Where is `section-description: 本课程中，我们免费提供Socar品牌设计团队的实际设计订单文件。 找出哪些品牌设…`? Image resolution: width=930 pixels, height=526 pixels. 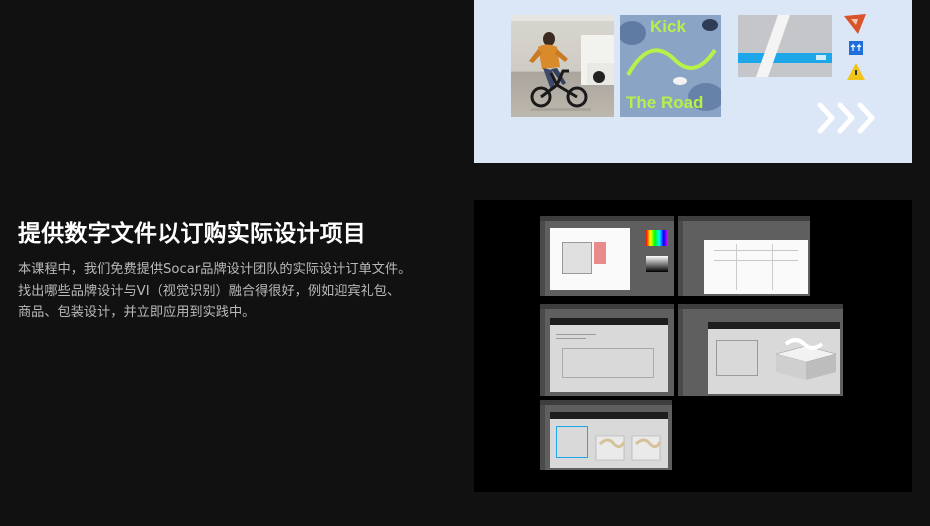 section-description: 本课程中，我们免费提供Socar品牌设计团队的实际设计订单文件。 找出哪些品牌设… is located at coordinates (238, 291).